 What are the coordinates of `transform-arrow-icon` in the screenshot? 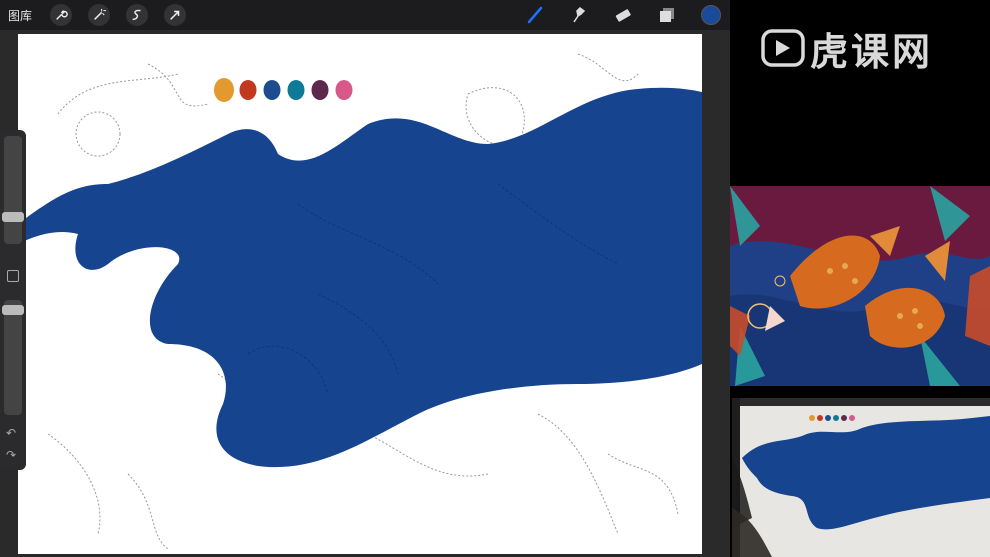 It's located at (175, 15).